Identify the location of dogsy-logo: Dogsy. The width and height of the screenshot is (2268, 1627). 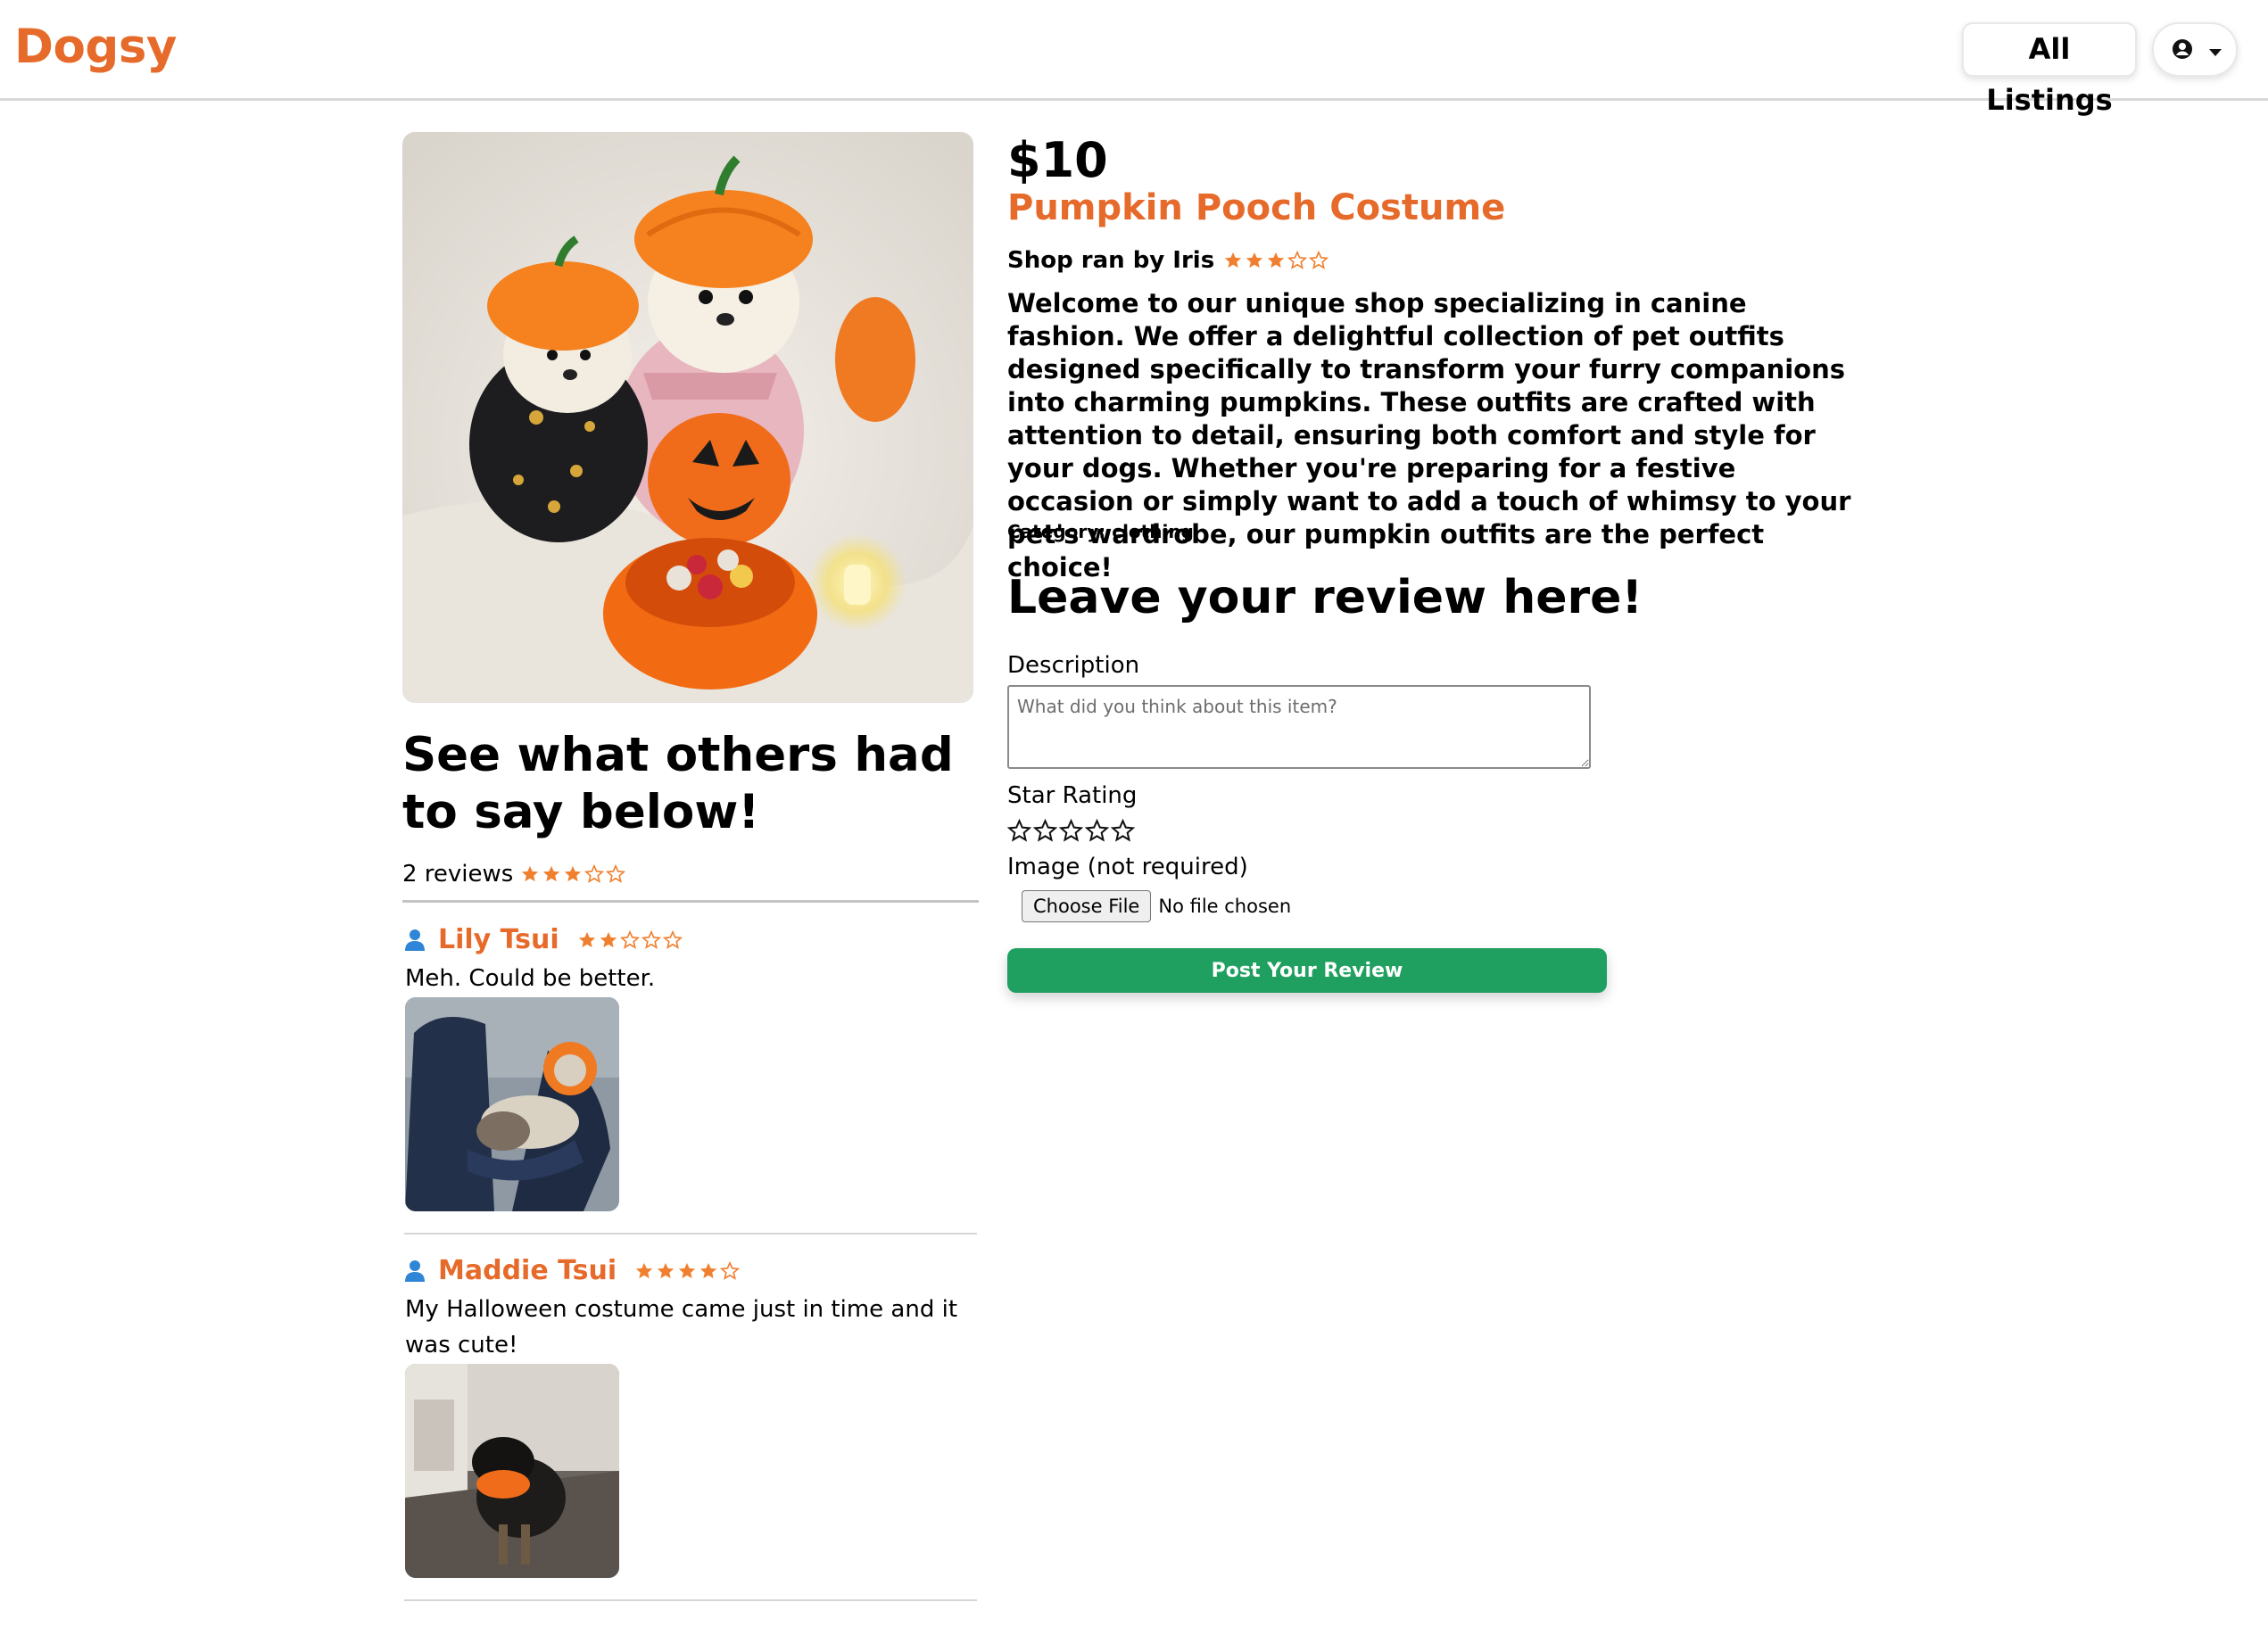
(95, 47).